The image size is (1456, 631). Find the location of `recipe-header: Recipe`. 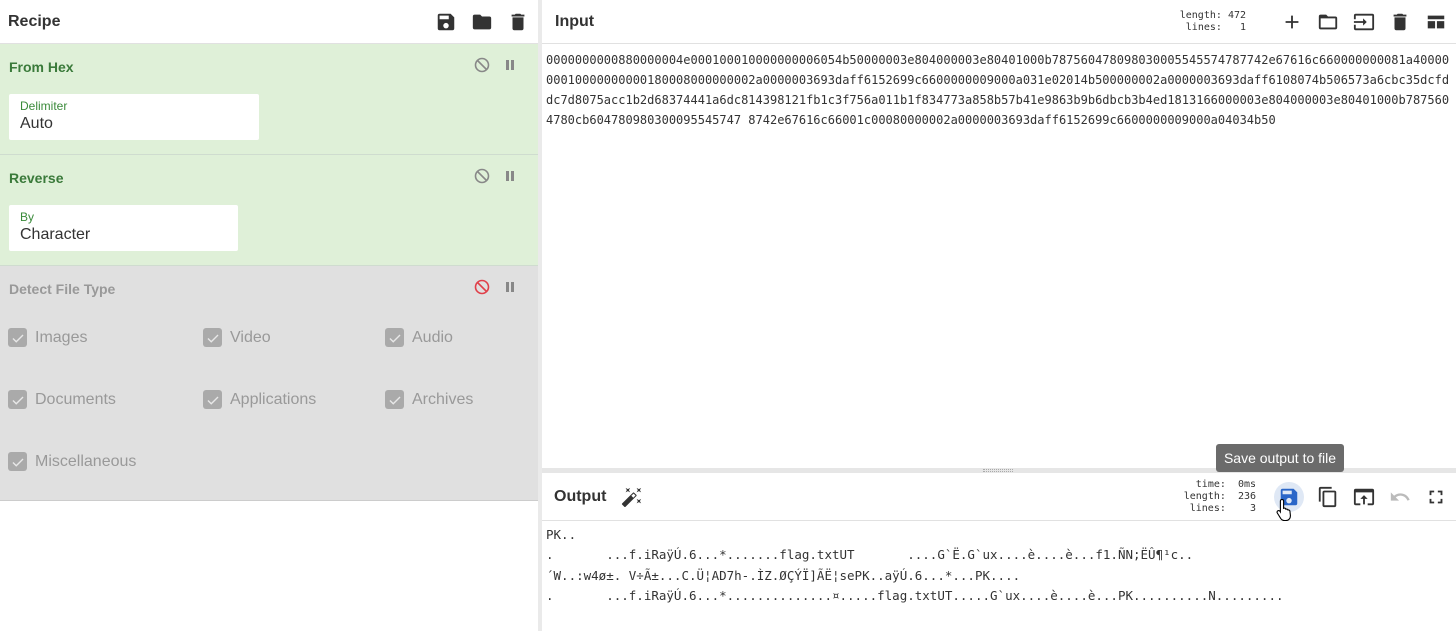

recipe-header: Recipe is located at coordinates (269, 22).